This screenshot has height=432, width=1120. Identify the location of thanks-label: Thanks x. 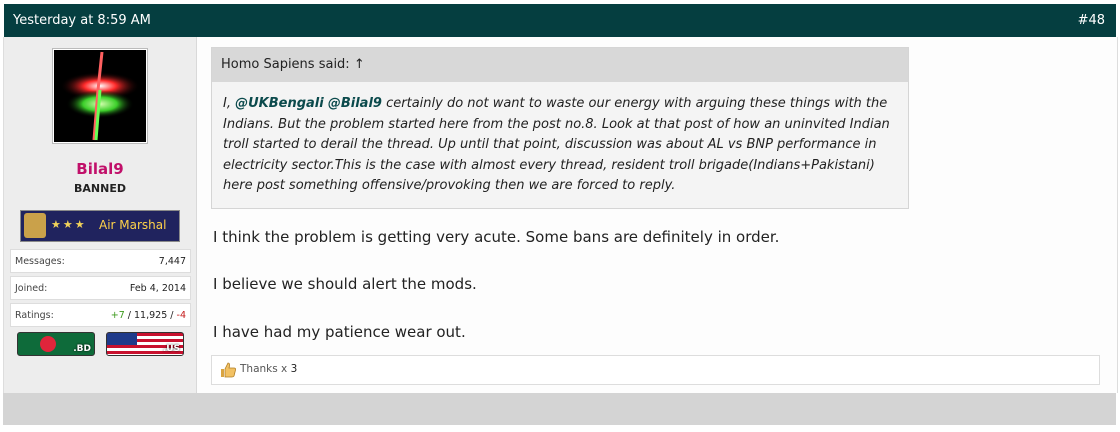
(265, 369).